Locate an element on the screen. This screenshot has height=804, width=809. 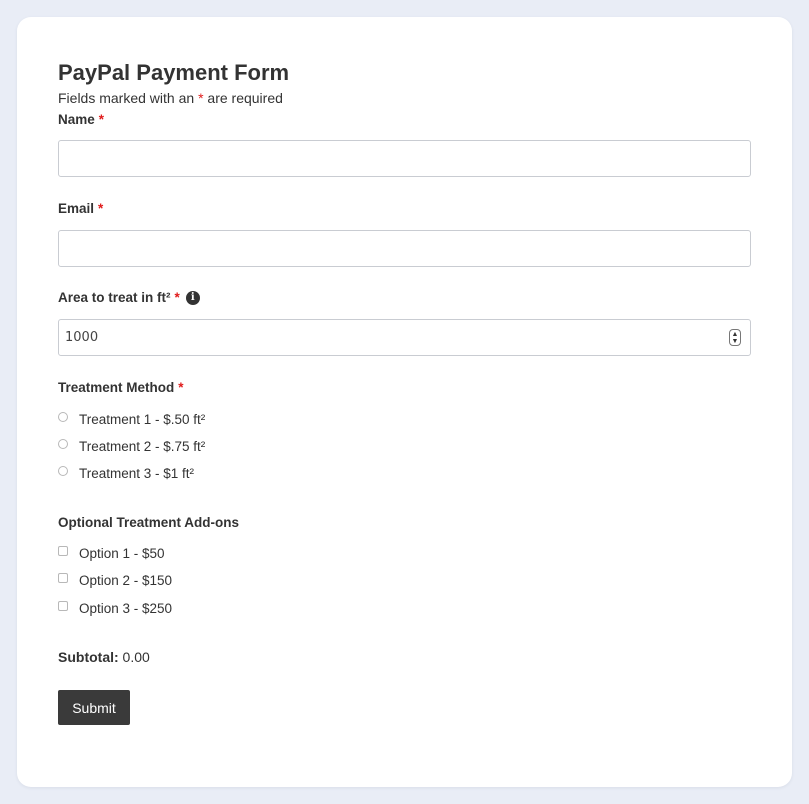
subtotal-label: Subtotal: is located at coordinates (88, 657).